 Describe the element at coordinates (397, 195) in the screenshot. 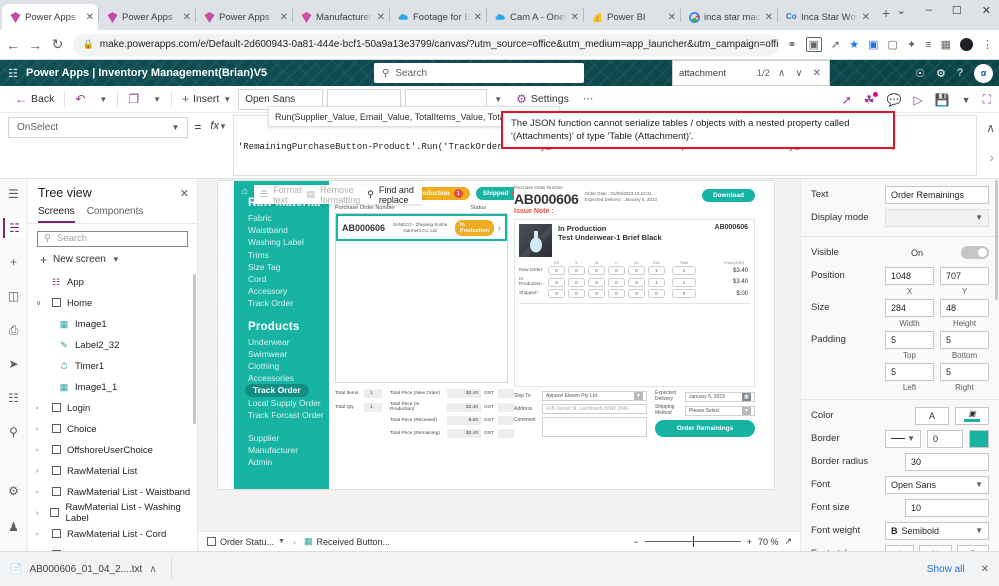

I see `find-and-replace-label: Find and replace` at that location.